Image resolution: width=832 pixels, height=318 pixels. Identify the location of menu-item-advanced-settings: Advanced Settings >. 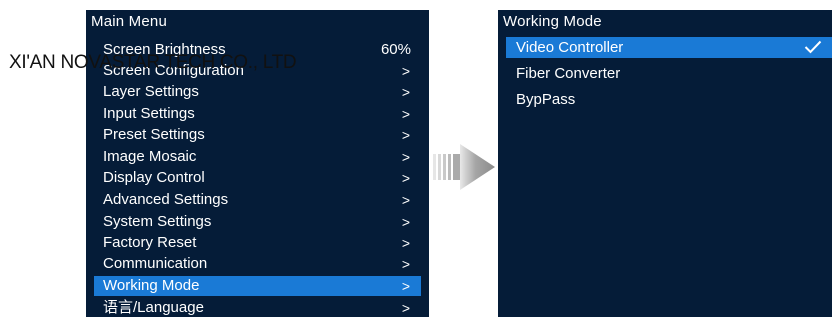
(257, 200).